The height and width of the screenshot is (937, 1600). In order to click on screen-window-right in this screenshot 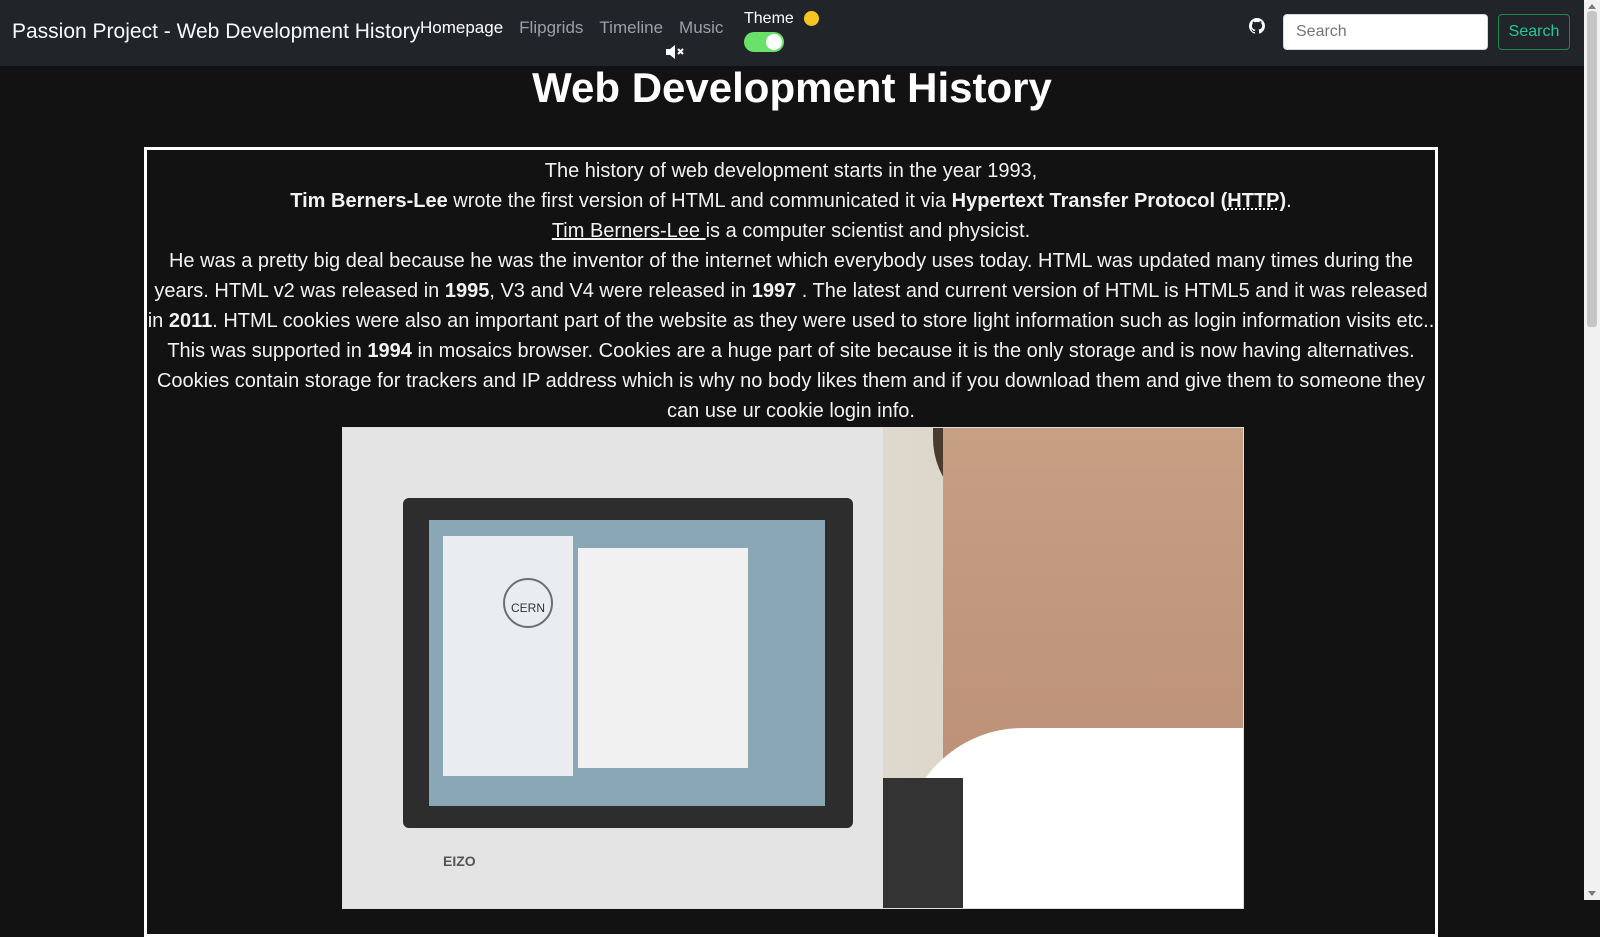, I will do `click(663, 658)`.